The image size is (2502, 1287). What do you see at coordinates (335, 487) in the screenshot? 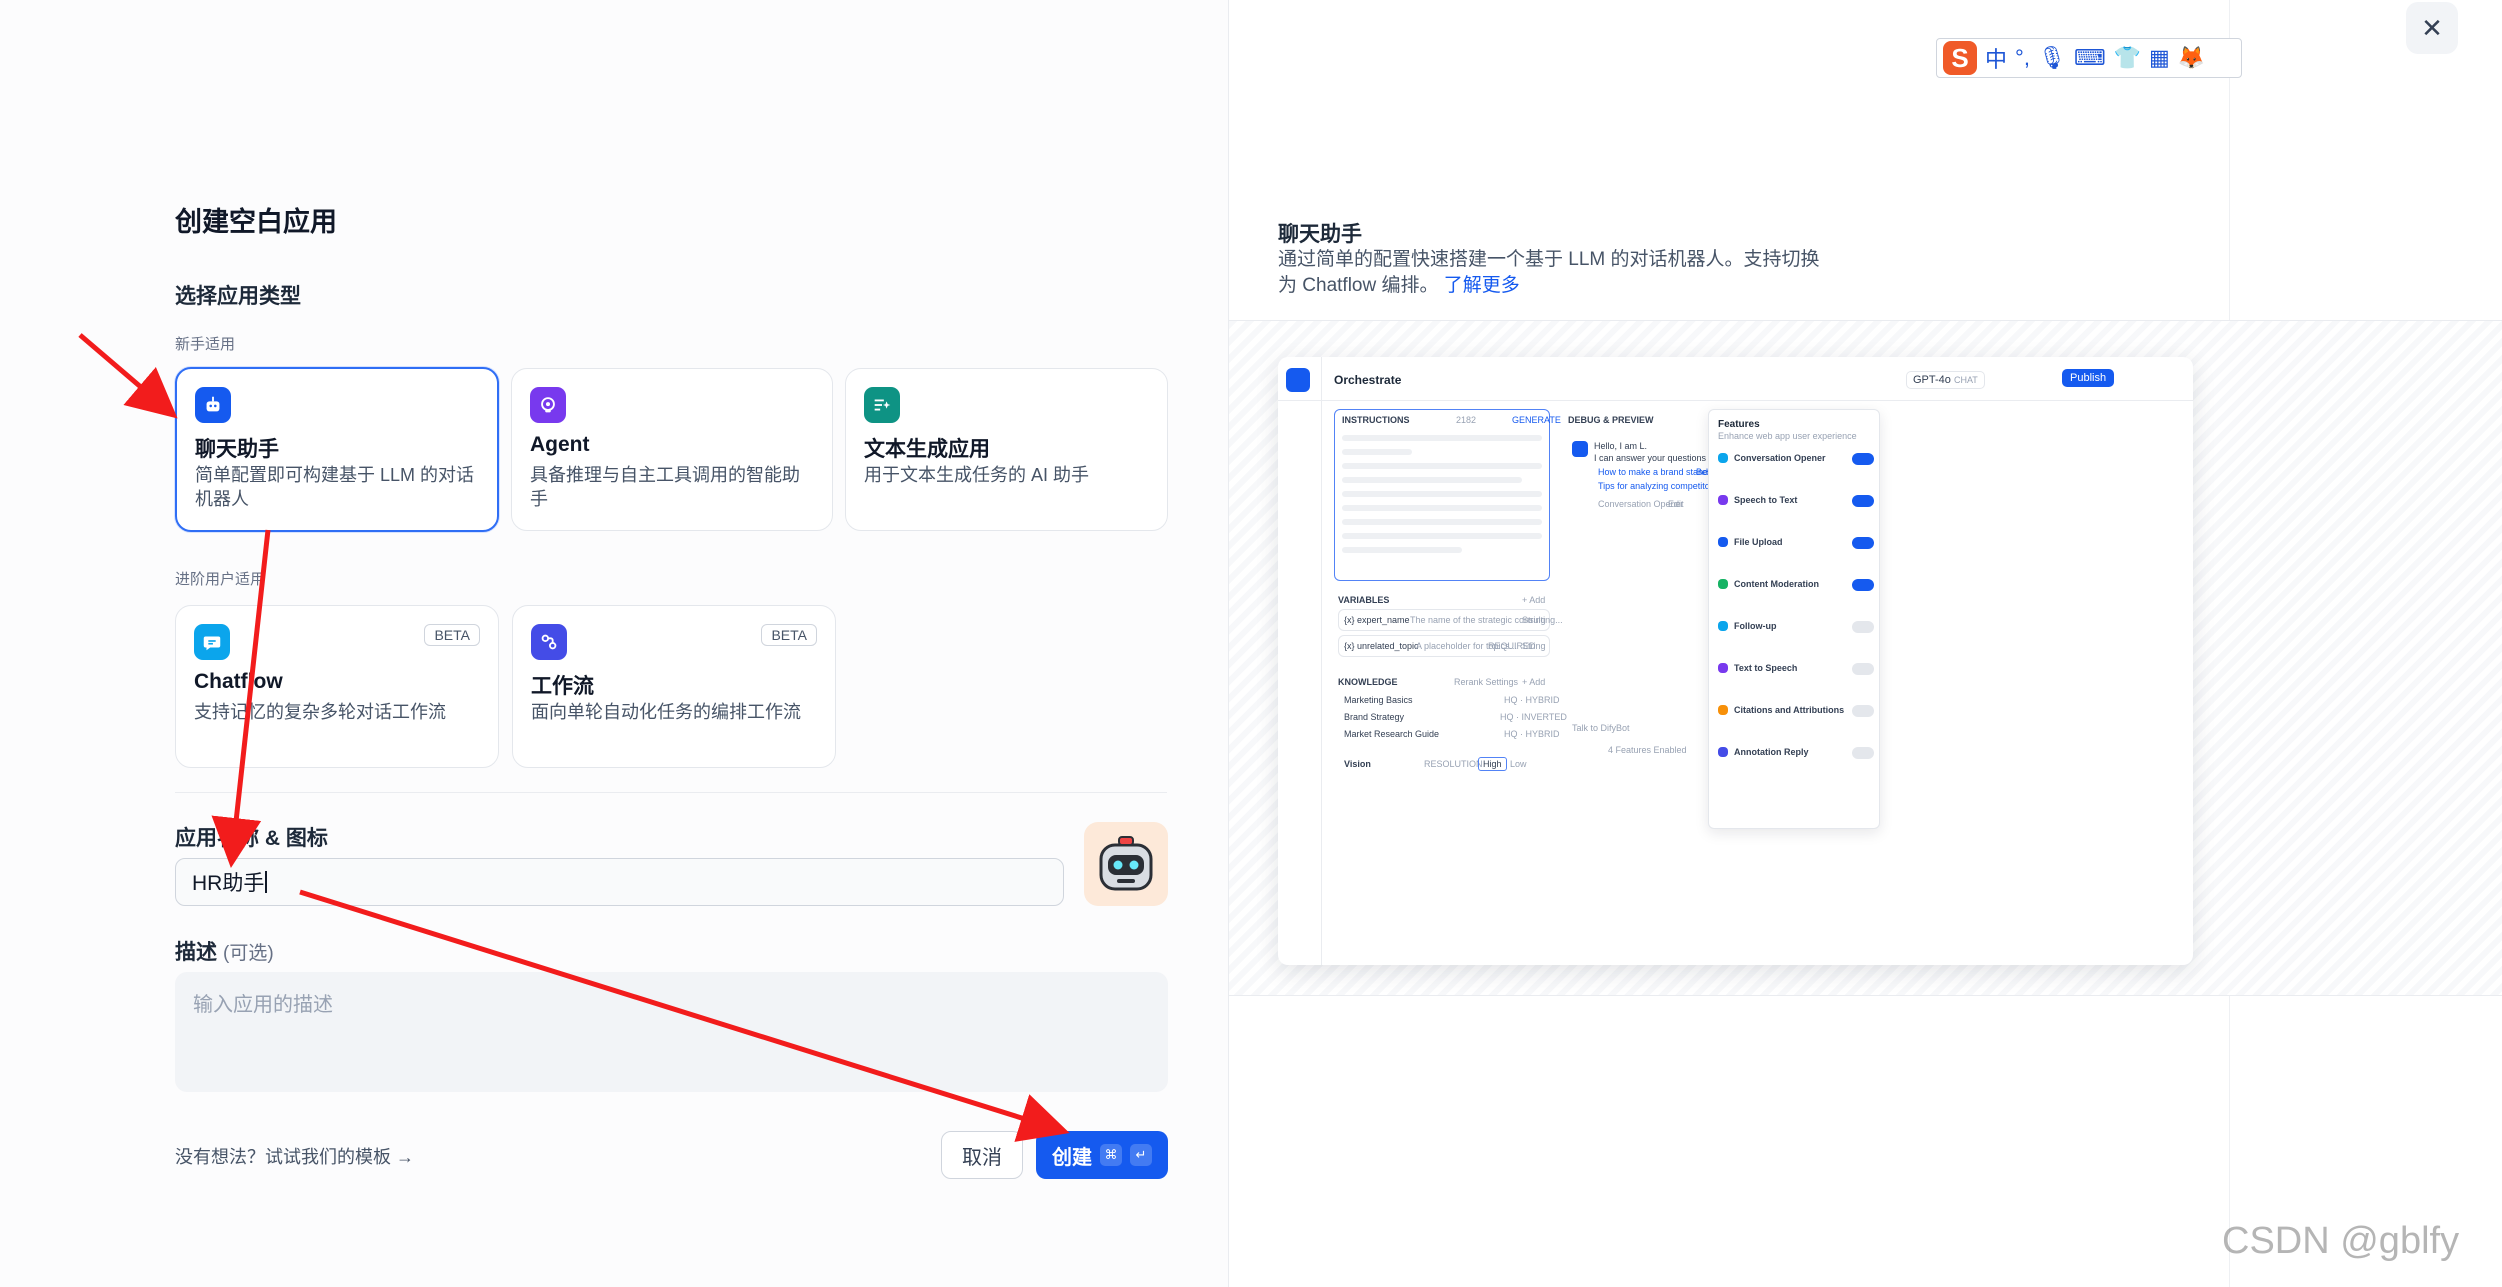
I see `card-description: 简单配置即可构建基于 LLM 的对话机器人` at bounding box center [335, 487].